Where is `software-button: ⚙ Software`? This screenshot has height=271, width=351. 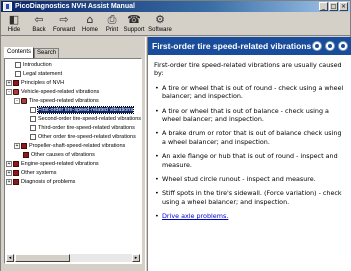 software-button: ⚙ Software is located at coordinates (160, 24).